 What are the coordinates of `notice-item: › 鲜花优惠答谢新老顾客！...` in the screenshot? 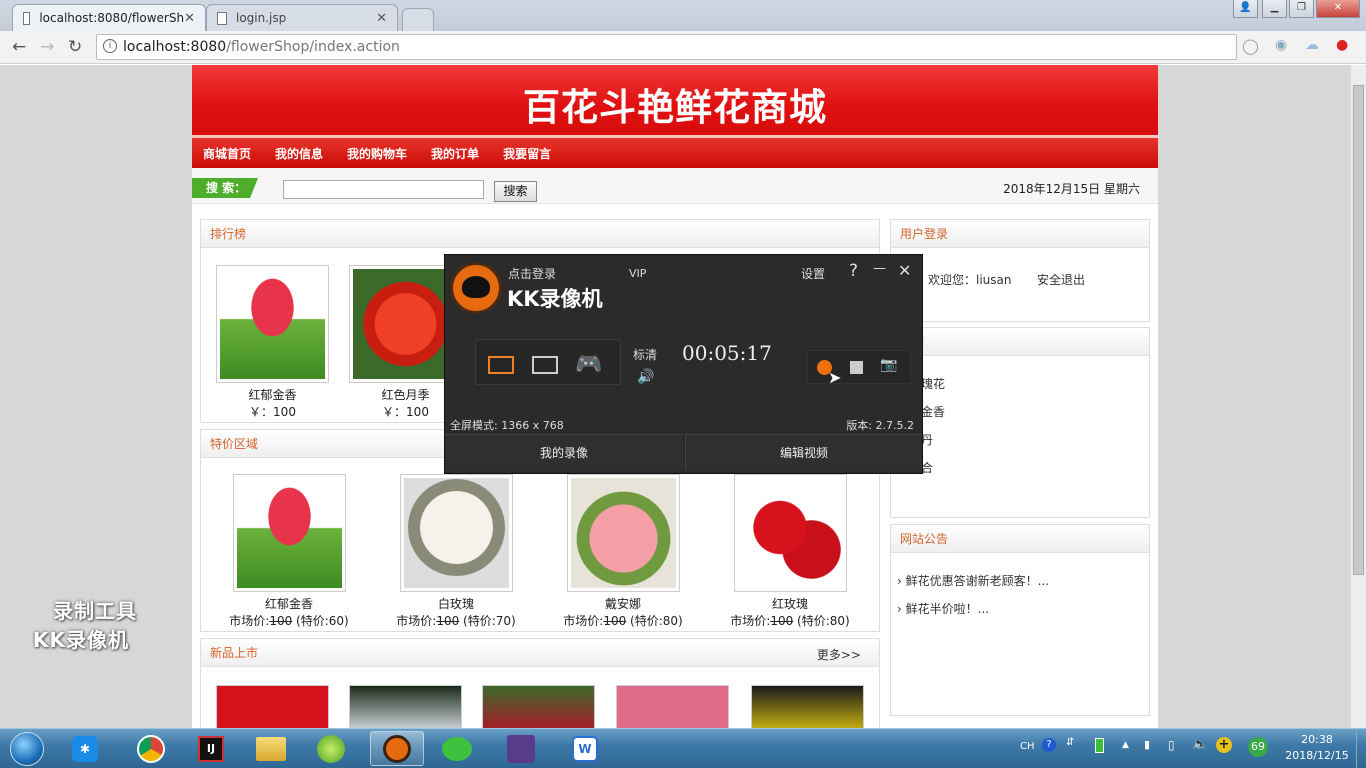 It's located at (973, 581).